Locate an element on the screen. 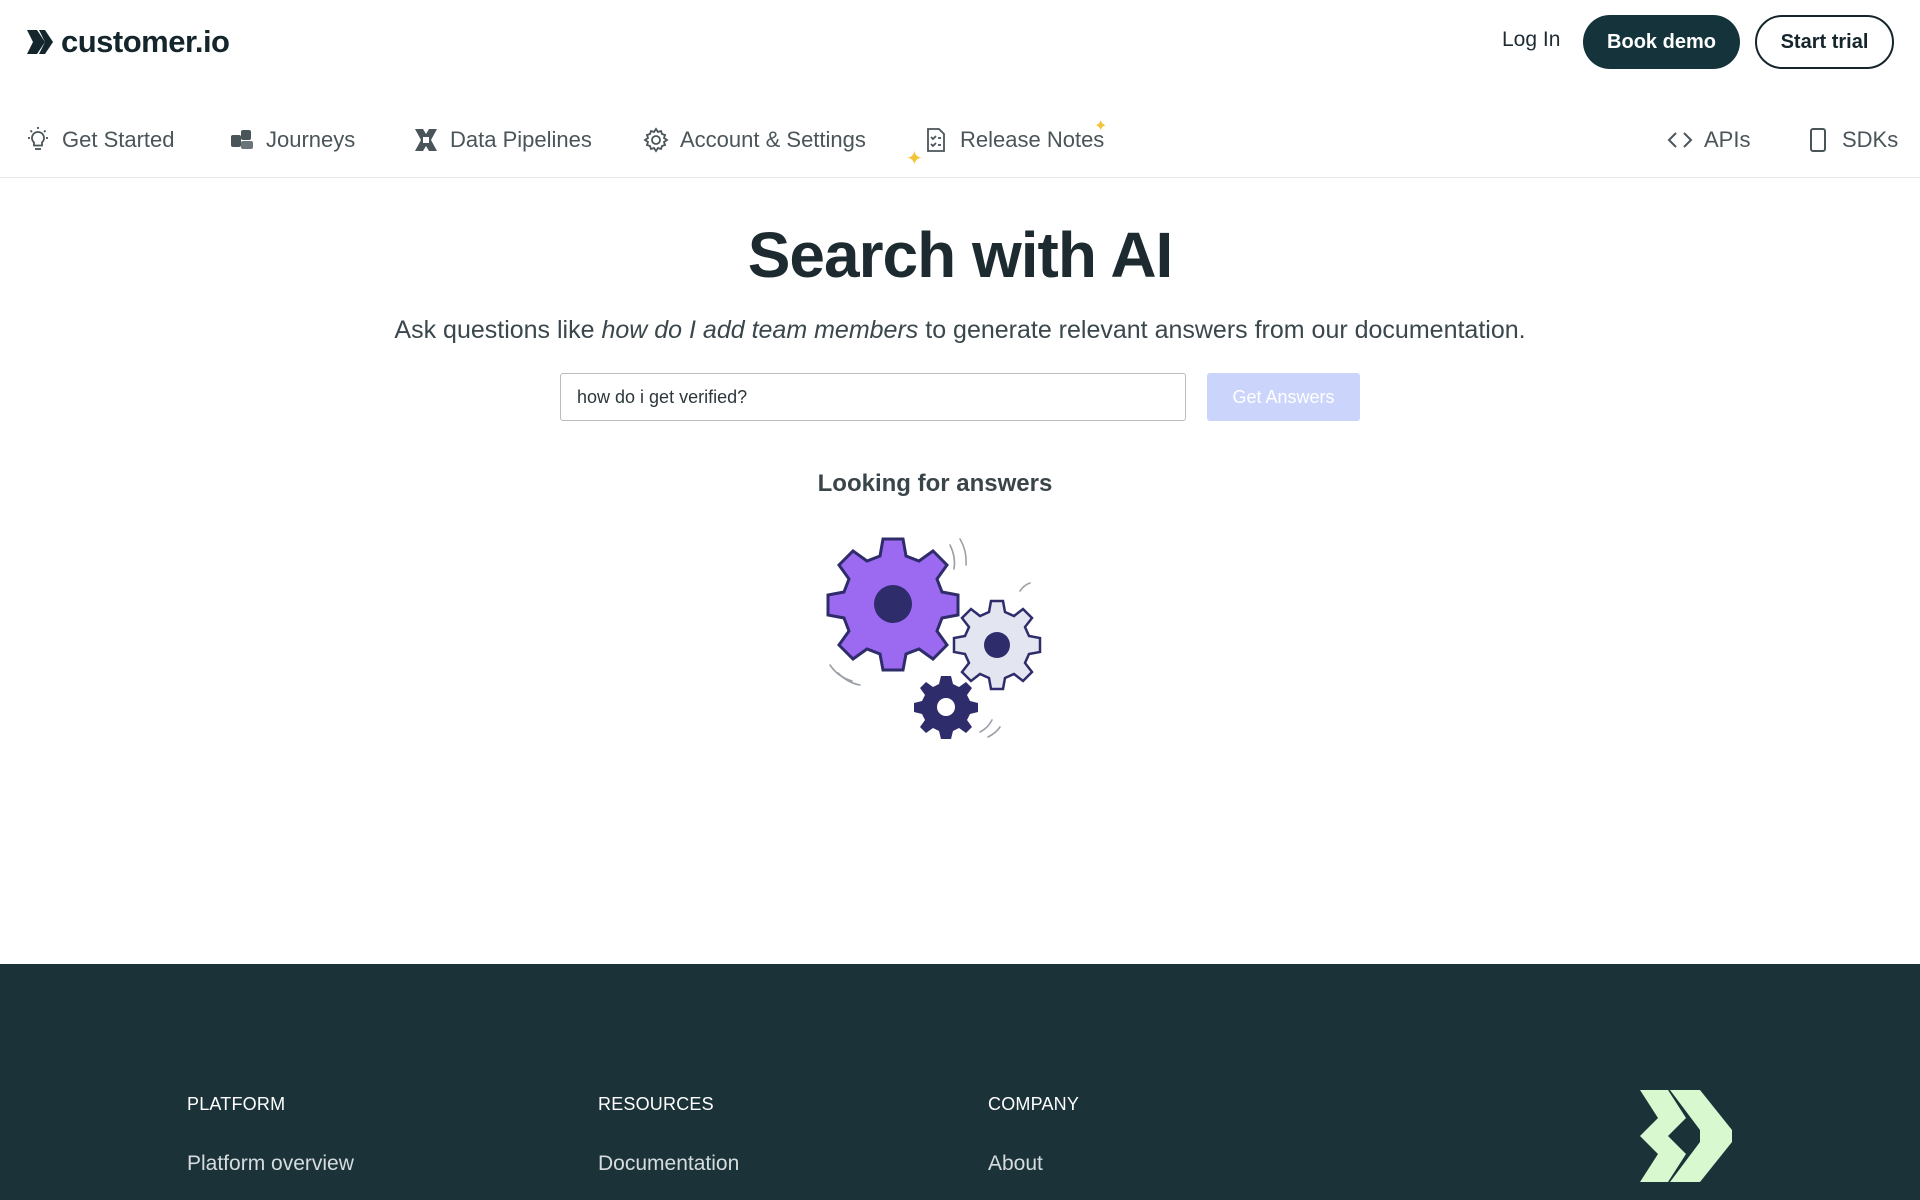  nav-item-get-started: Get Started is located at coordinates (99, 140).